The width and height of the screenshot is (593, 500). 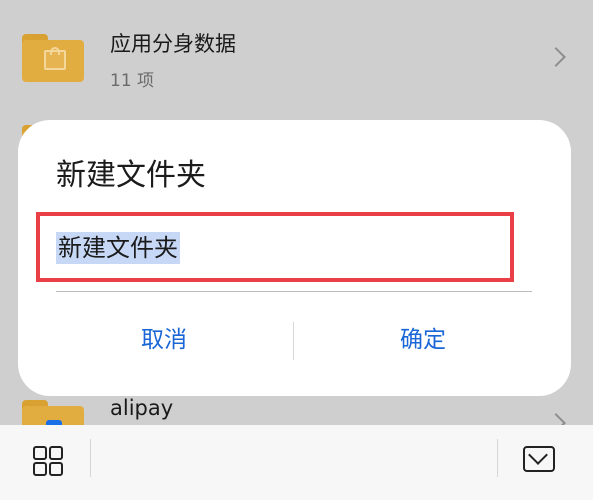 What do you see at coordinates (556, 57) in the screenshot?
I see `chevron-right-icon` at bounding box center [556, 57].